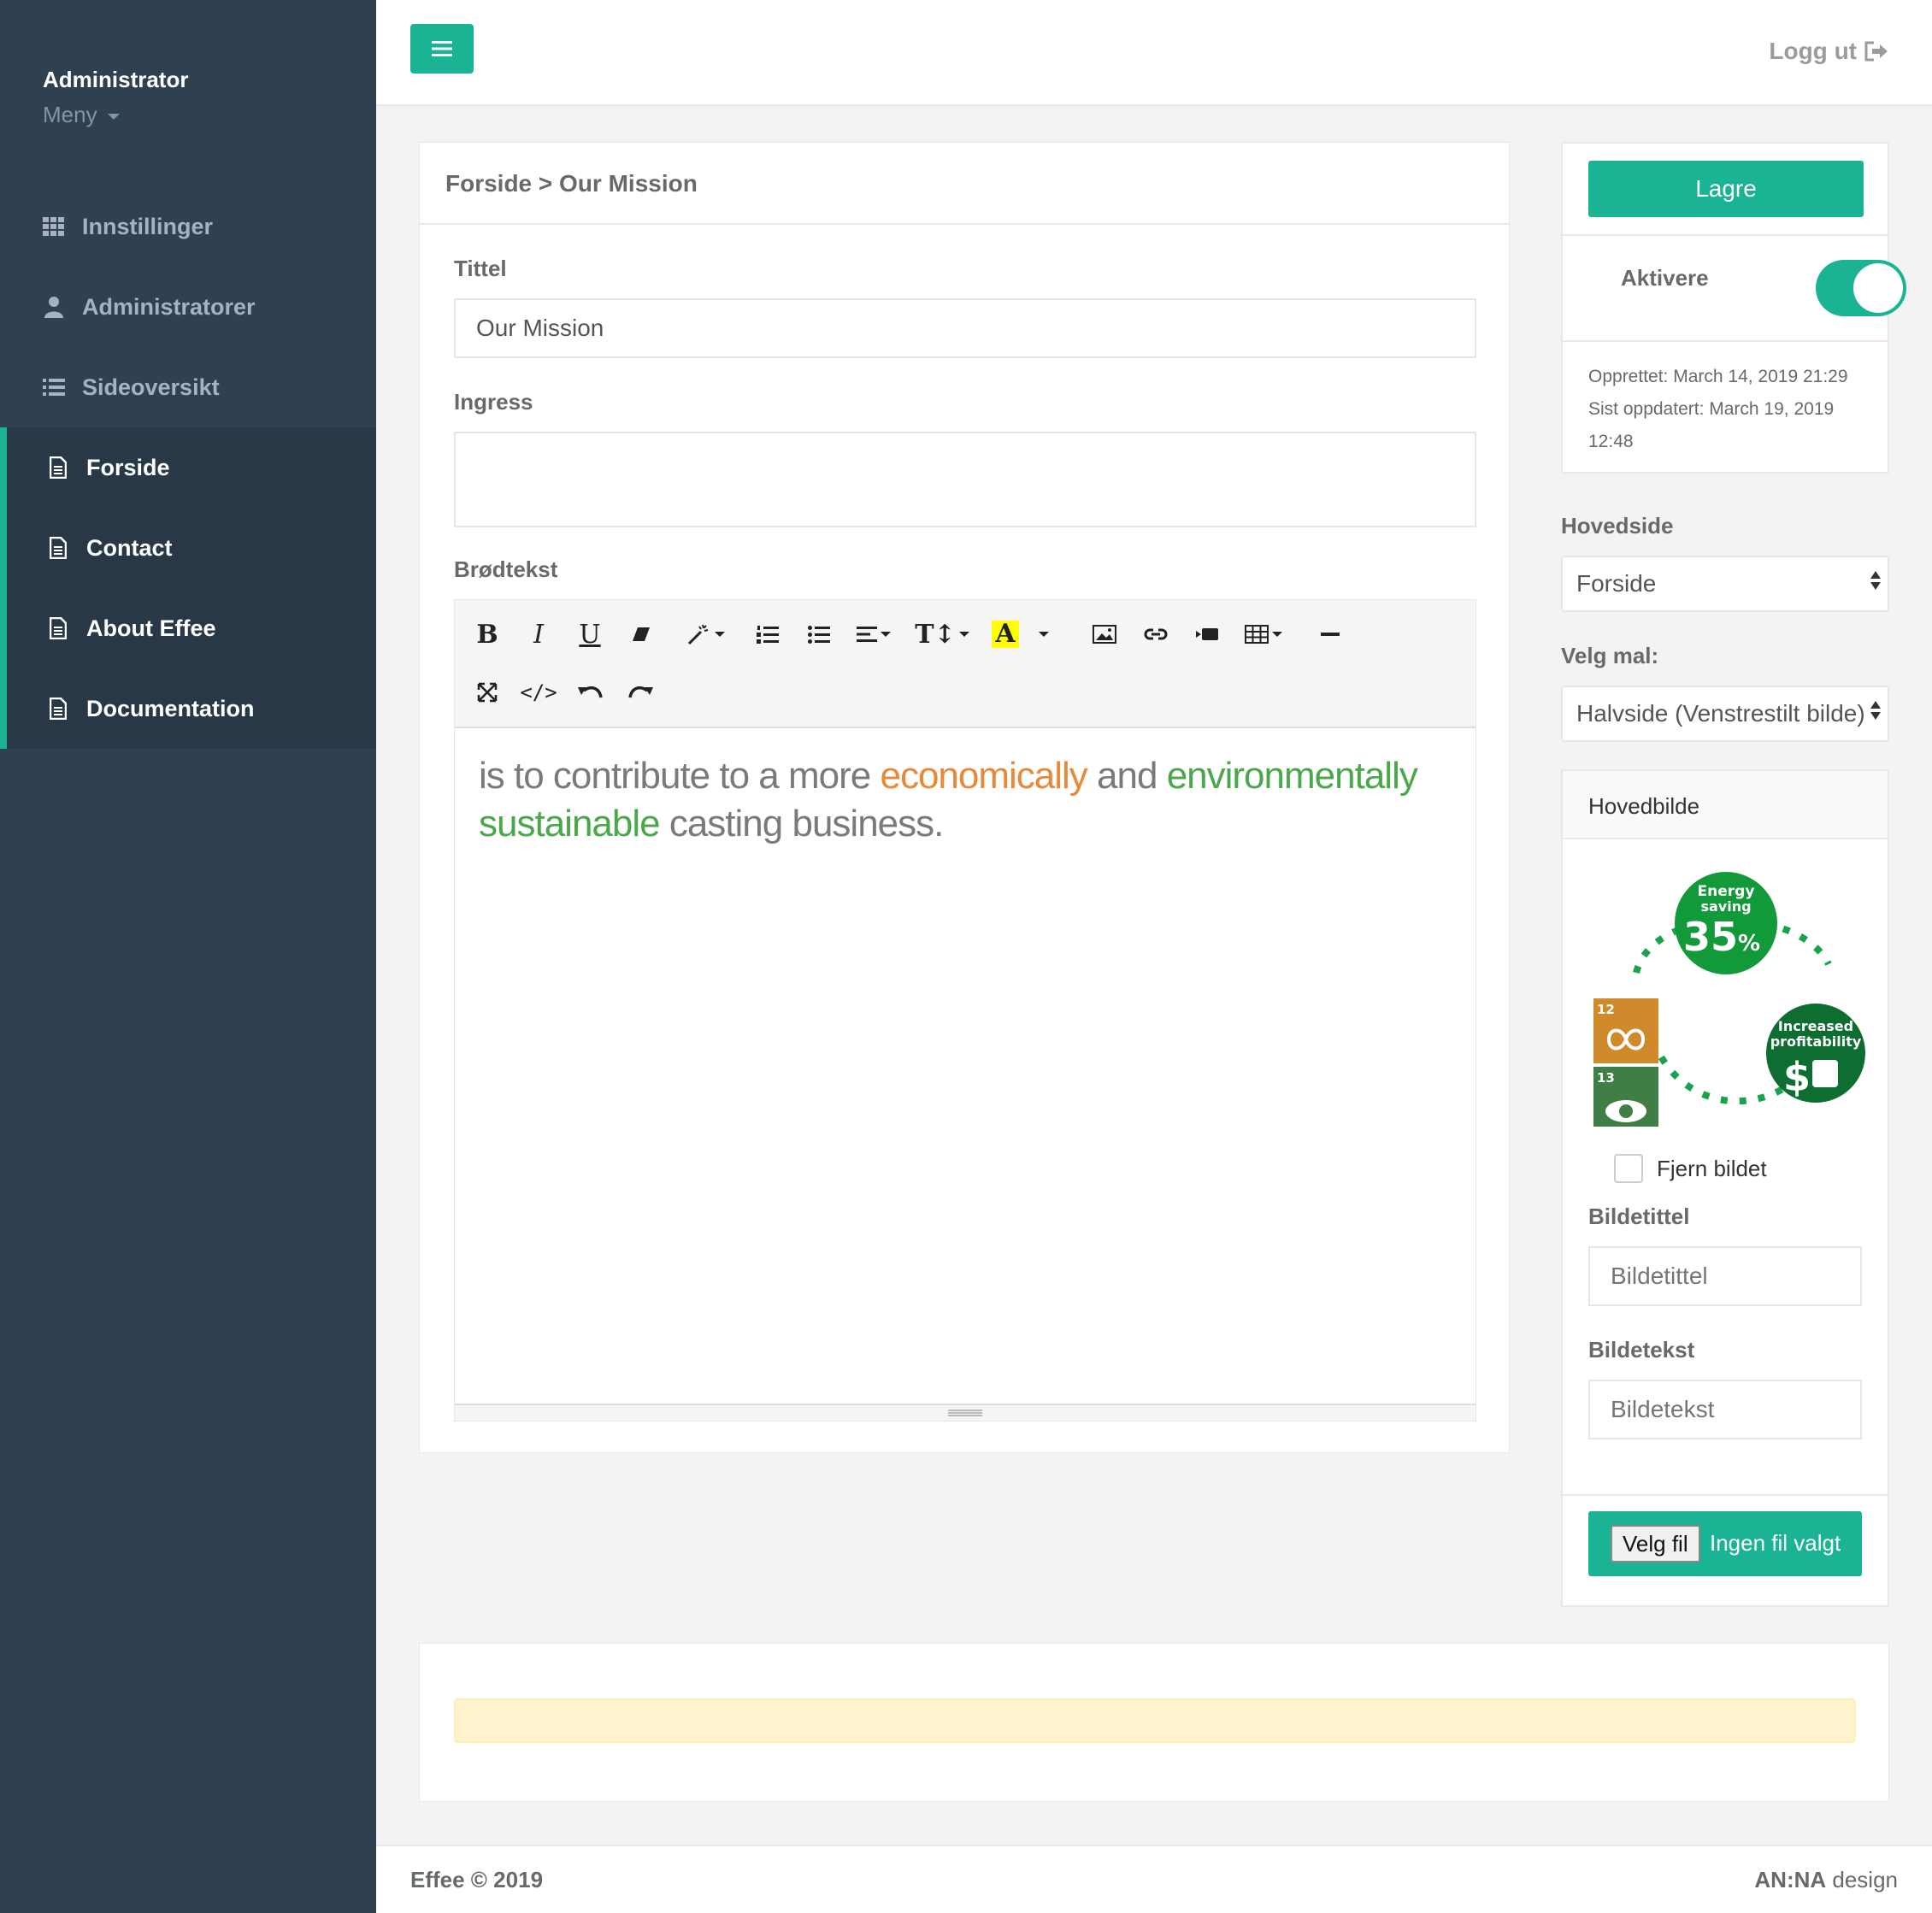  I want to click on insert-table-button, so click(1263, 634).